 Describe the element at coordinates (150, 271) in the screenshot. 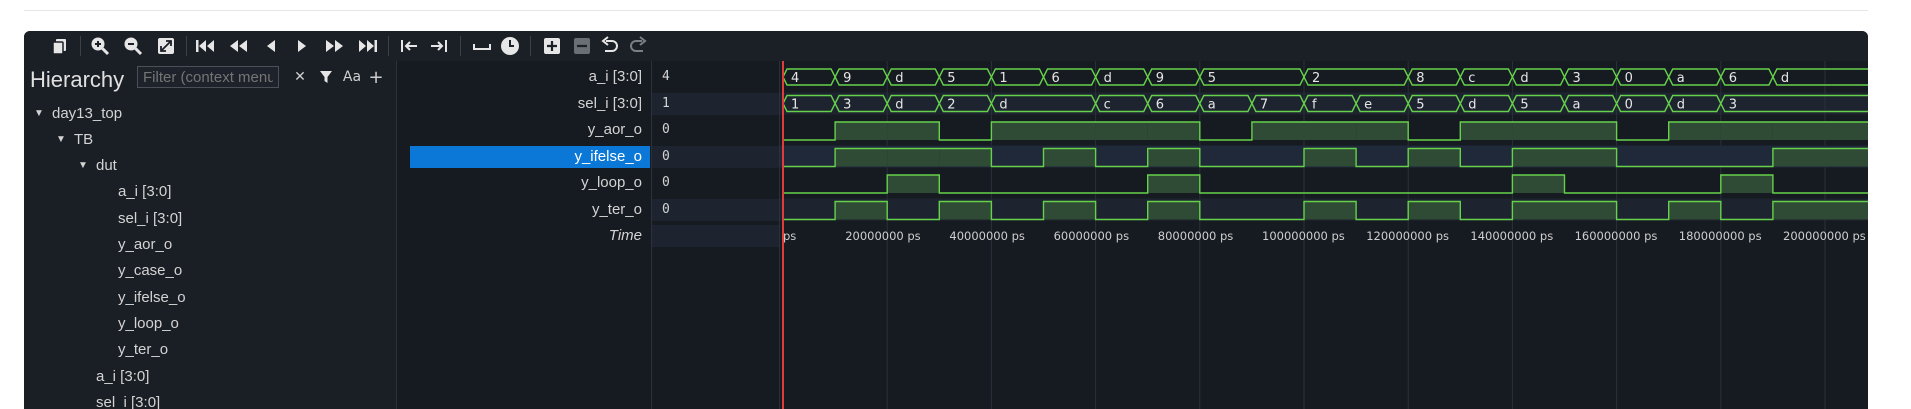

I see `tree-item: y_case_o` at that location.